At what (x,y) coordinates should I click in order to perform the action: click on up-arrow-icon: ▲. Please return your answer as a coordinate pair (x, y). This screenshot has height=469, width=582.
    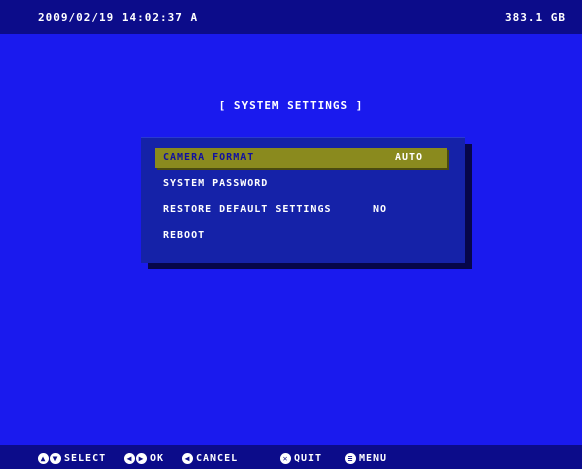
    Looking at the image, I should click on (43, 458).